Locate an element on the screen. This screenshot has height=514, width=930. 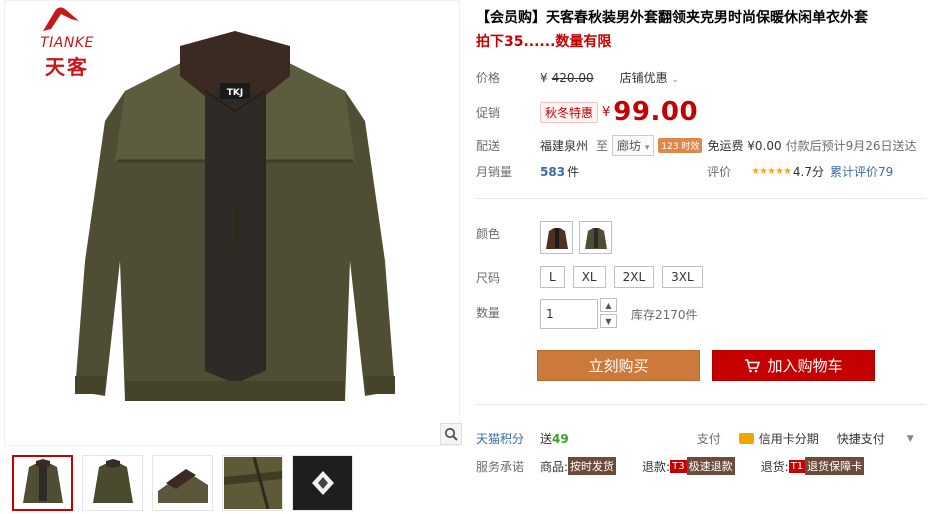
quantity-decrease-button: ▼ is located at coordinates (608, 321).